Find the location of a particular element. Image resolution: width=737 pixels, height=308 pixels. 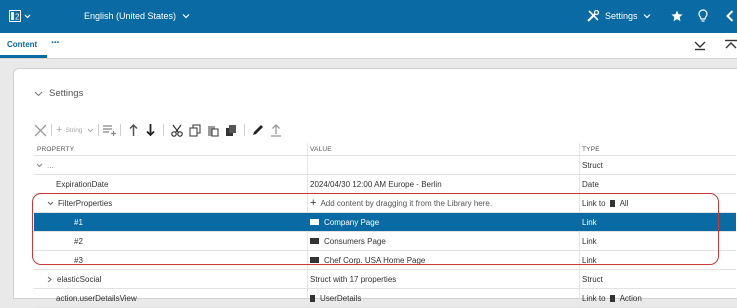

property-cell: #2 is located at coordinates (78, 241).